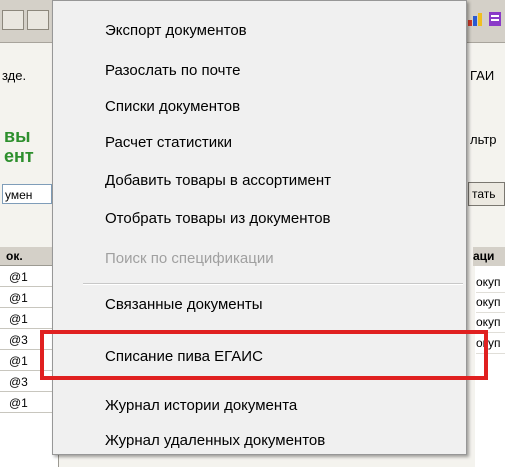 The image size is (505, 467). What do you see at coordinates (17, 136) in the screenshot?
I see `form-title-line1: вы` at bounding box center [17, 136].